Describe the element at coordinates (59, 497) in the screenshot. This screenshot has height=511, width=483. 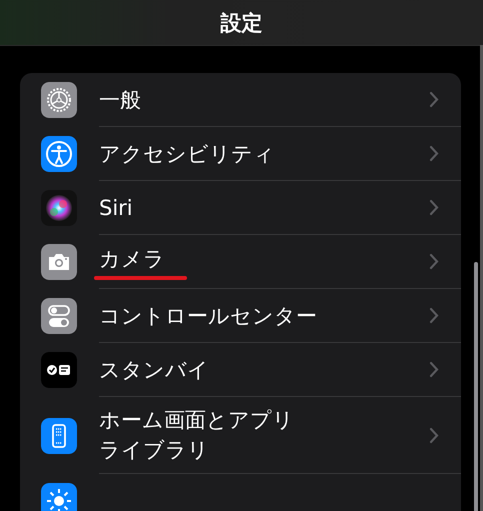
I see `sun-icon` at that location.